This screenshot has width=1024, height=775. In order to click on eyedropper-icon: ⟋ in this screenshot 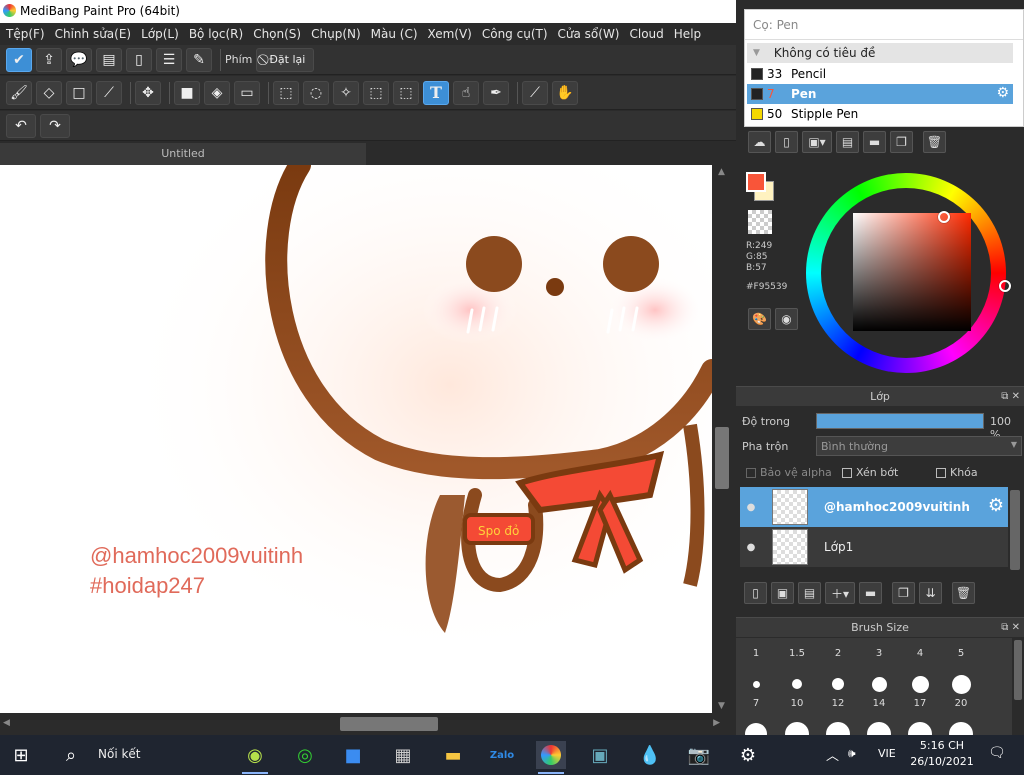, I will do `click(535, 92)`.